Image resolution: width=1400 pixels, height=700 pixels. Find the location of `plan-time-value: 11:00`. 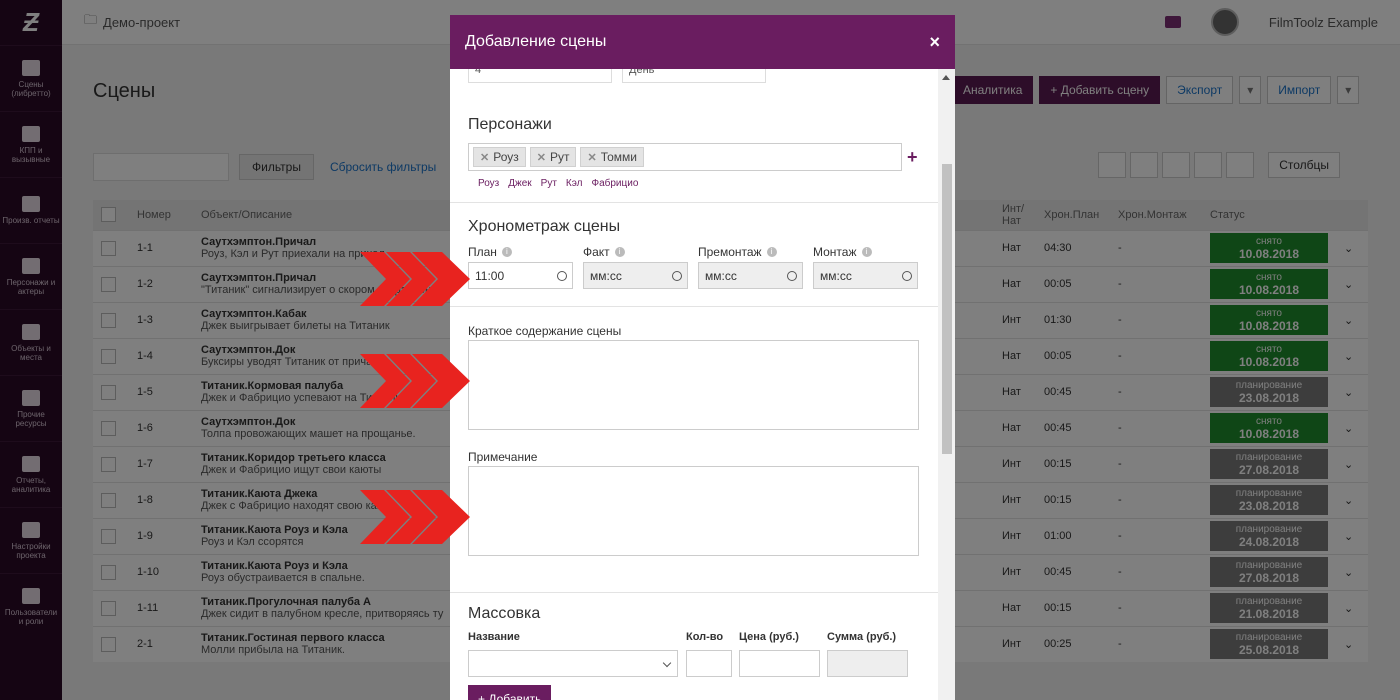

plan-time-value: 11:00 is located at coordinates (490, 275).